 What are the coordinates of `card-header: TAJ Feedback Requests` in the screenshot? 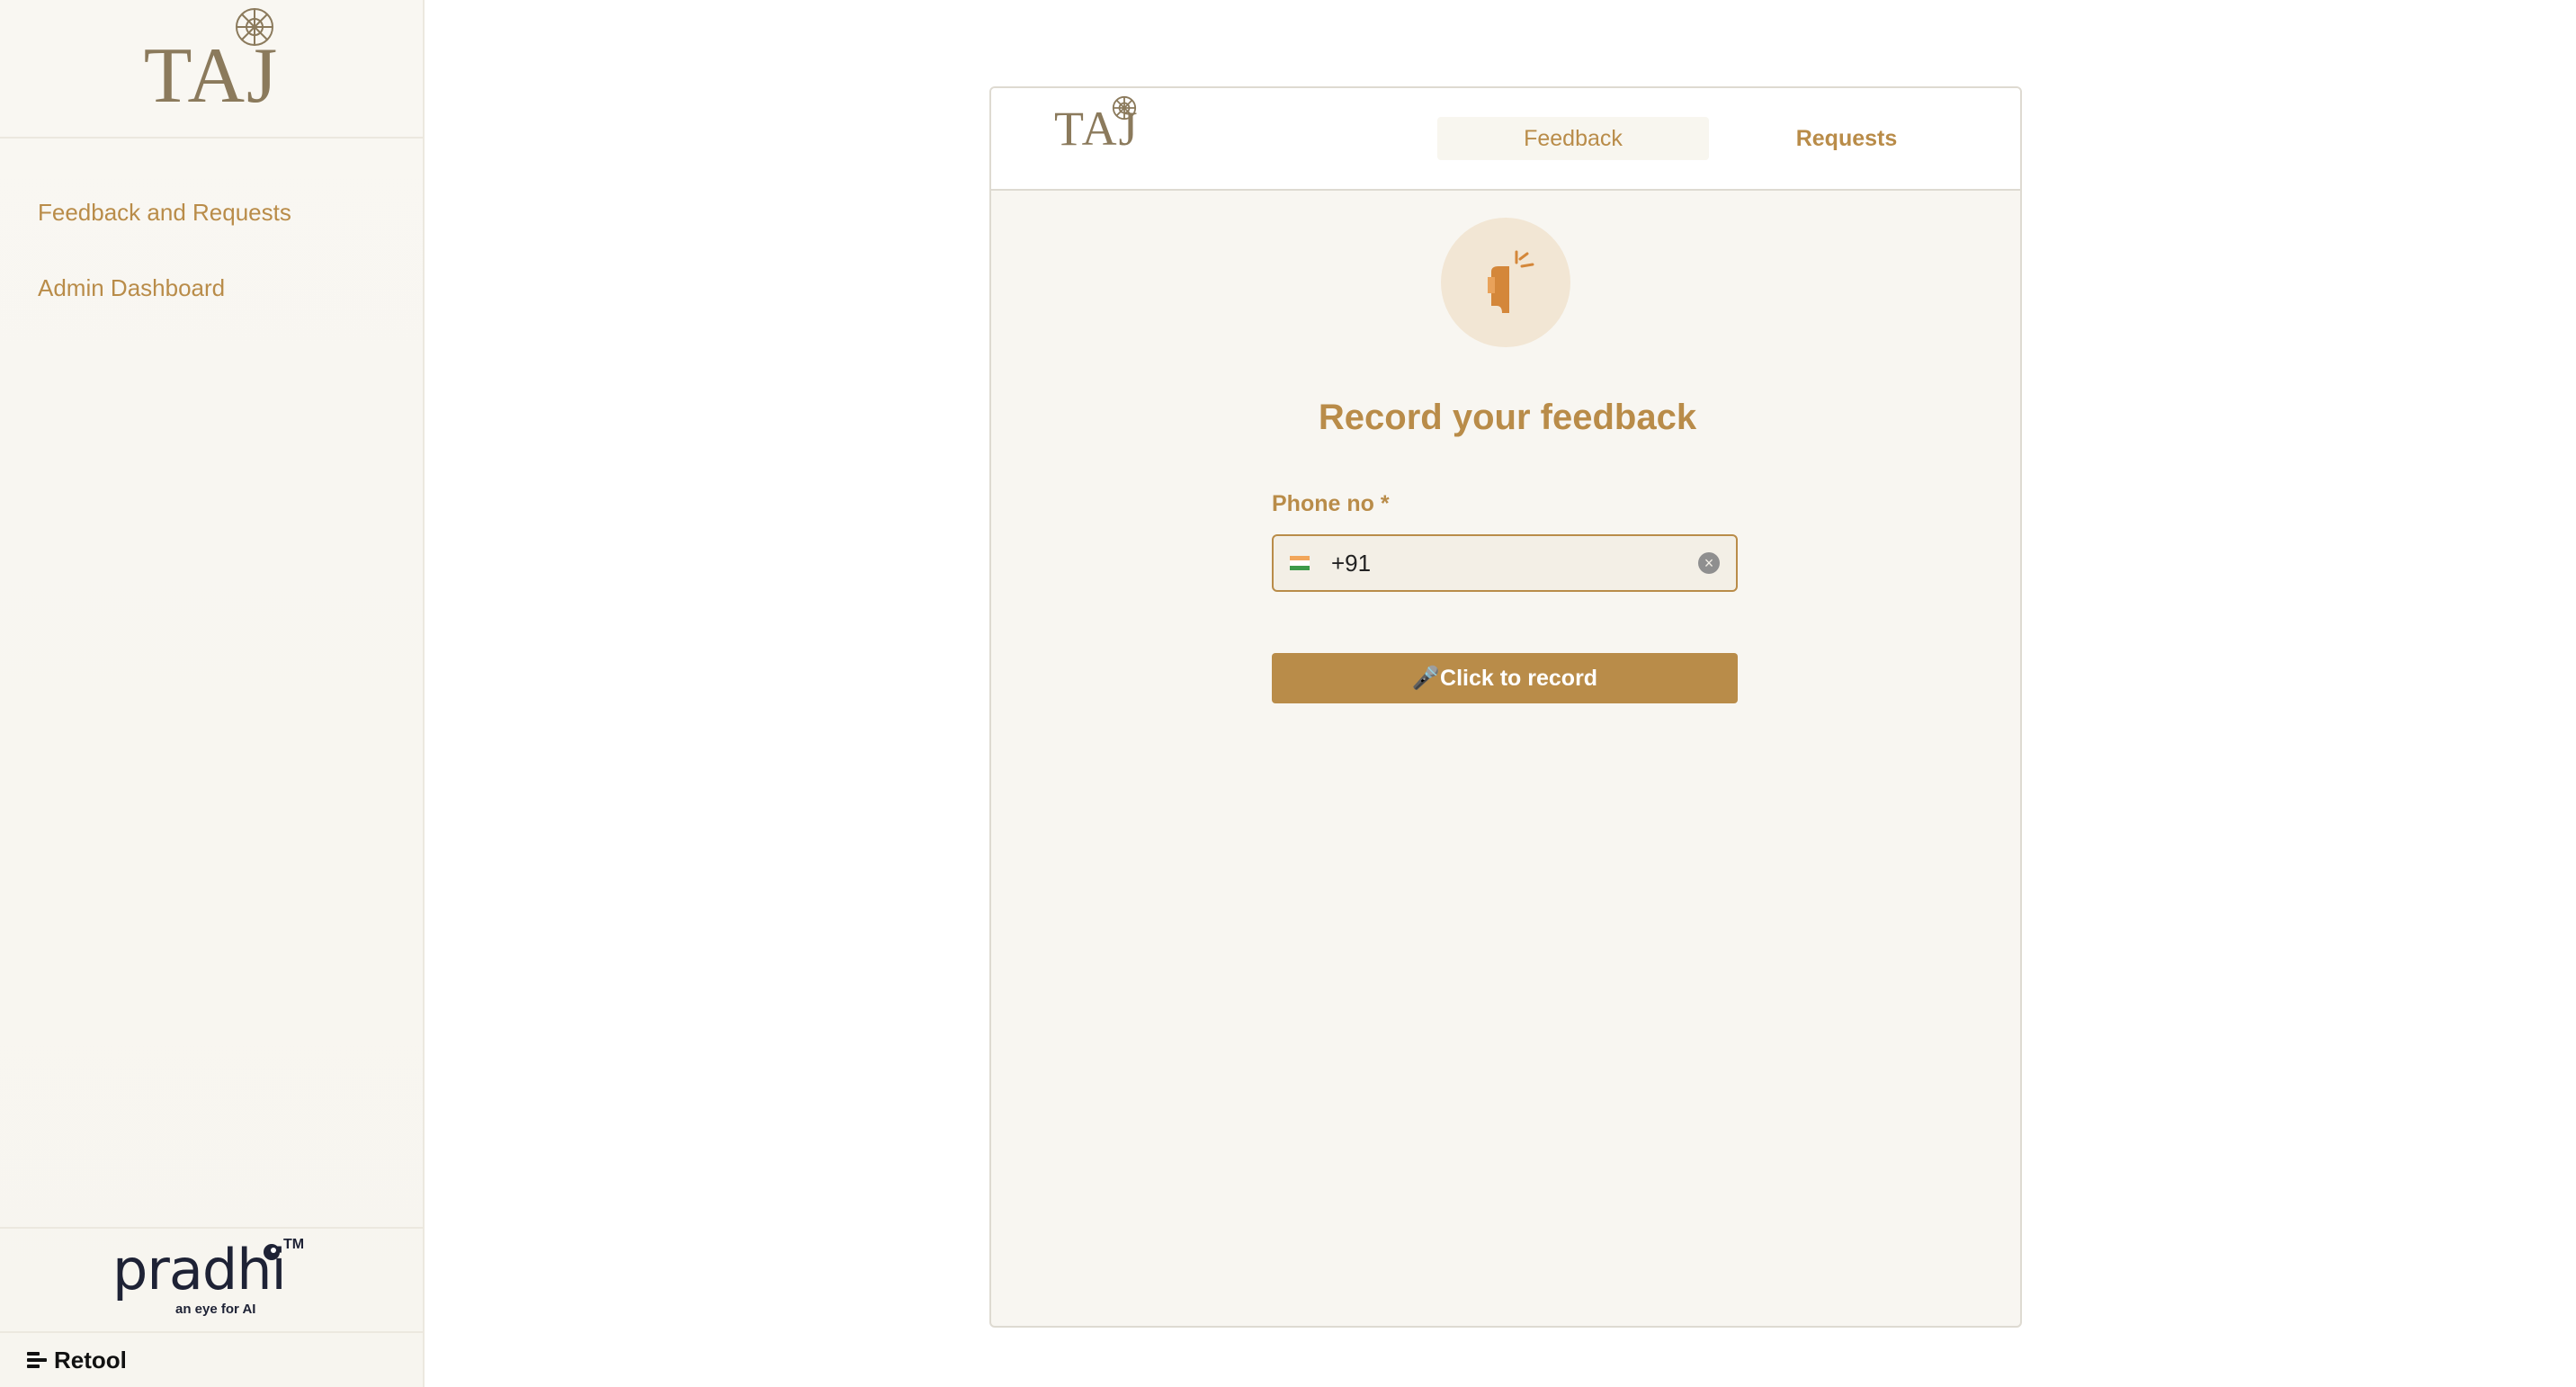 It's located at (1505, 139).